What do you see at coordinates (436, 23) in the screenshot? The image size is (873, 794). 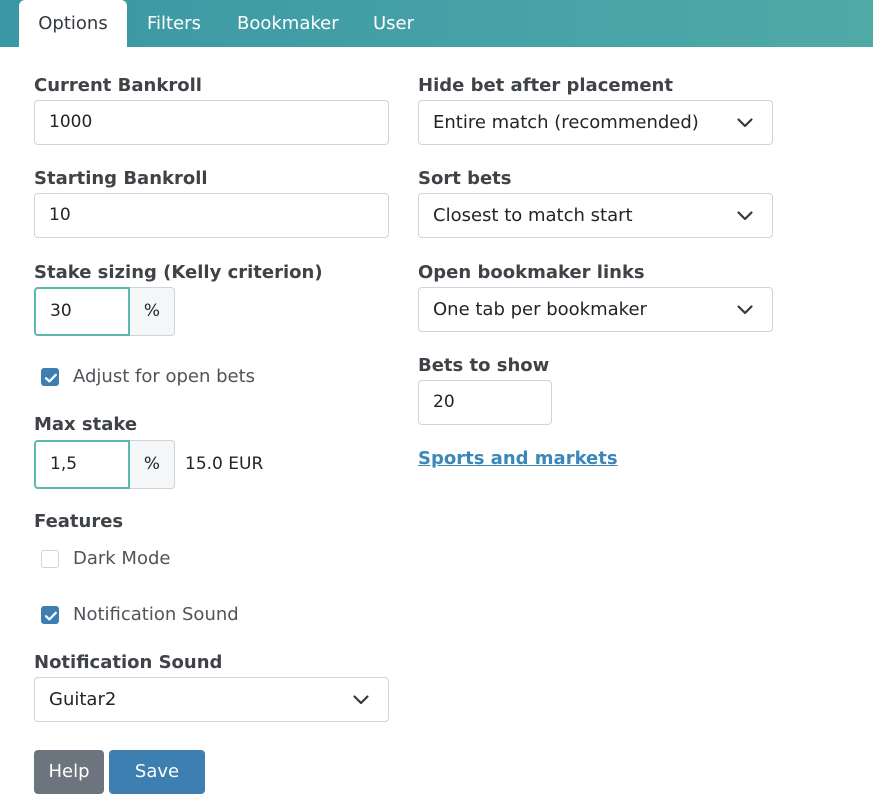 I see `tab-bar: Options Filters Bookmaker User` at bounding box center [436, 23].